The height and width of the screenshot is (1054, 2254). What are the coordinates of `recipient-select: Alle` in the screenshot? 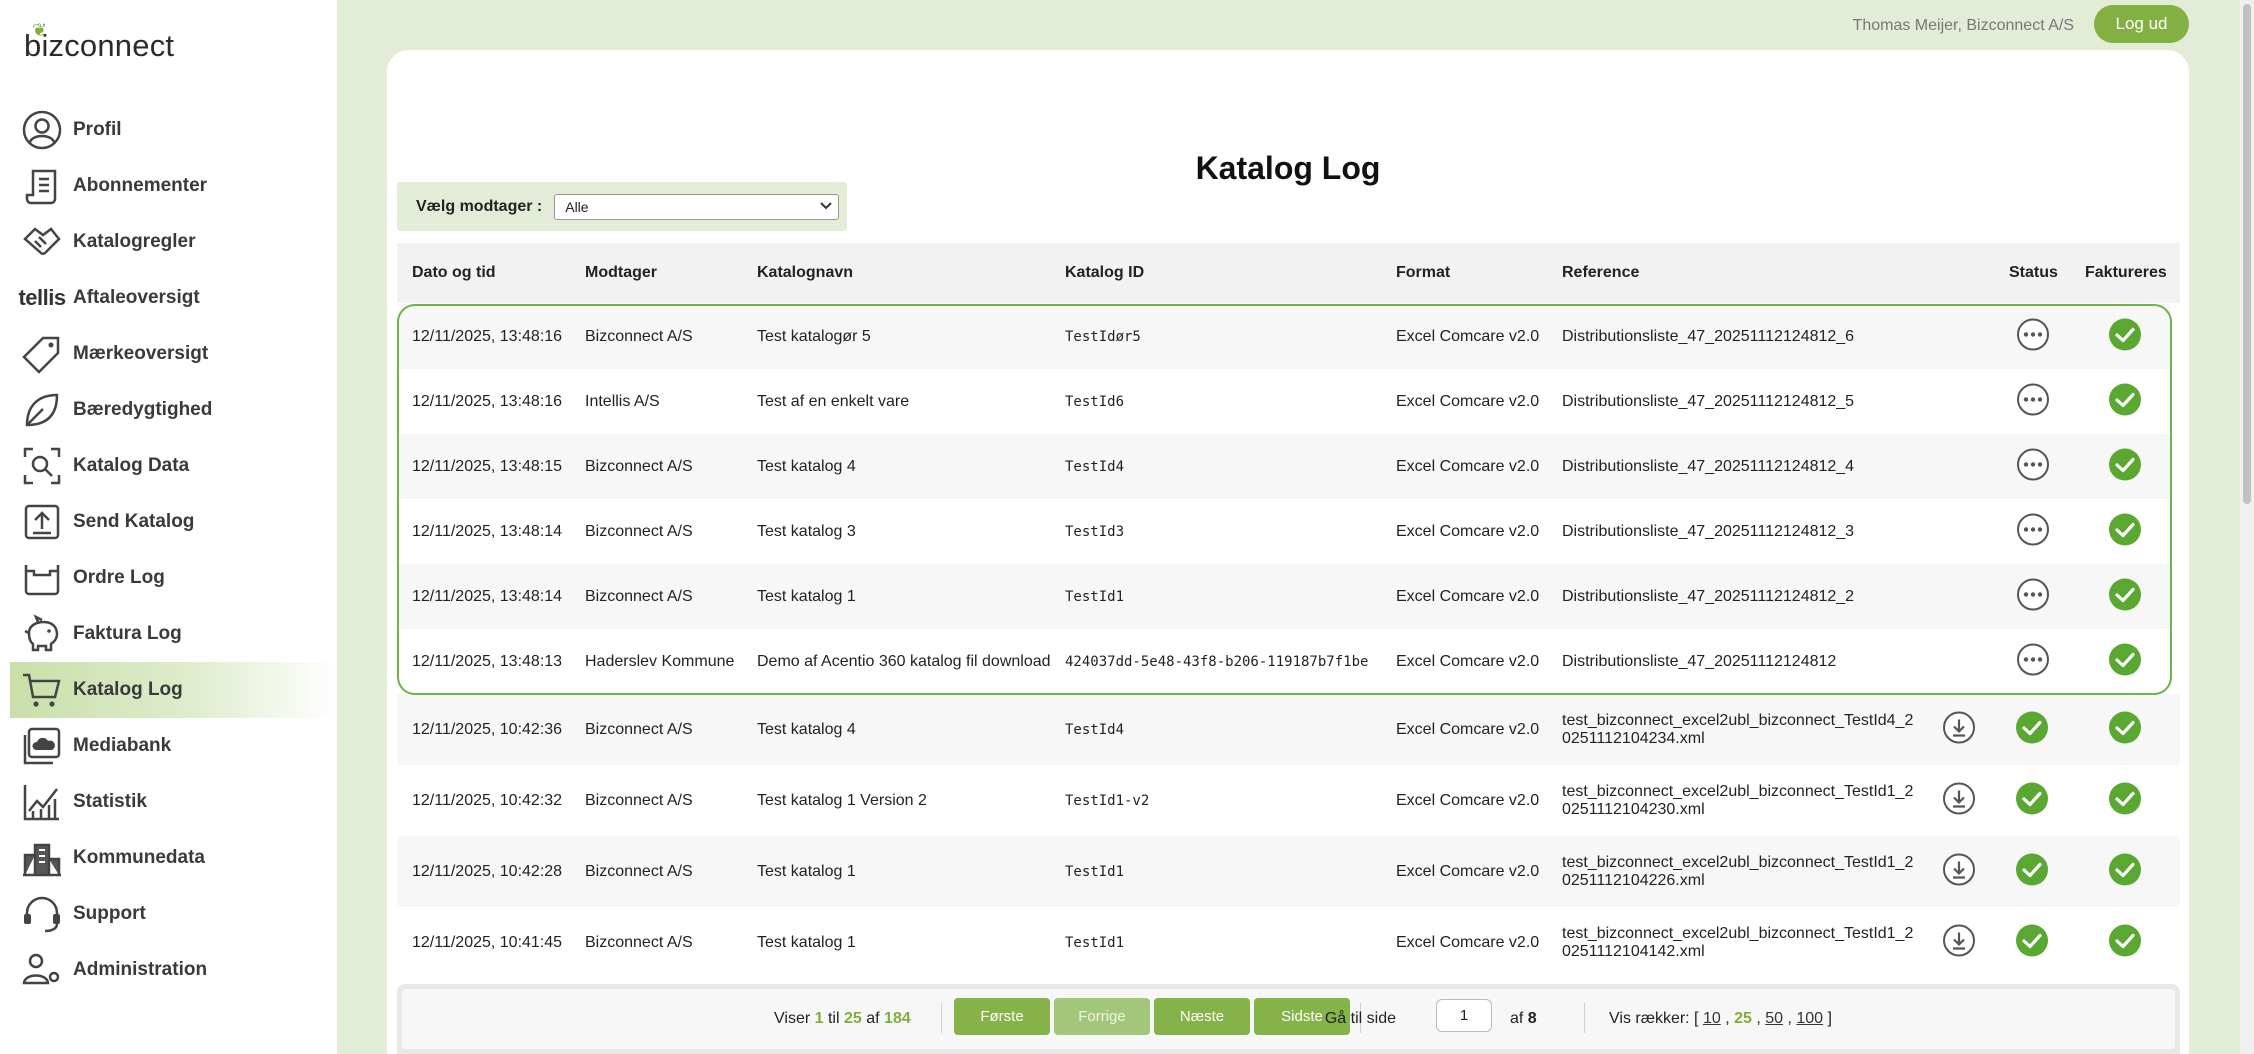 It's located at (697, 206).